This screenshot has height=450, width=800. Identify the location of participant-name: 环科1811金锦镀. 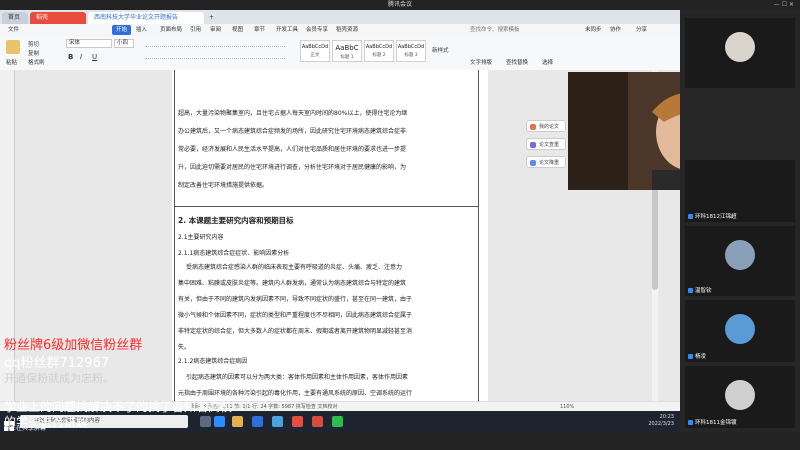
(712, 422).